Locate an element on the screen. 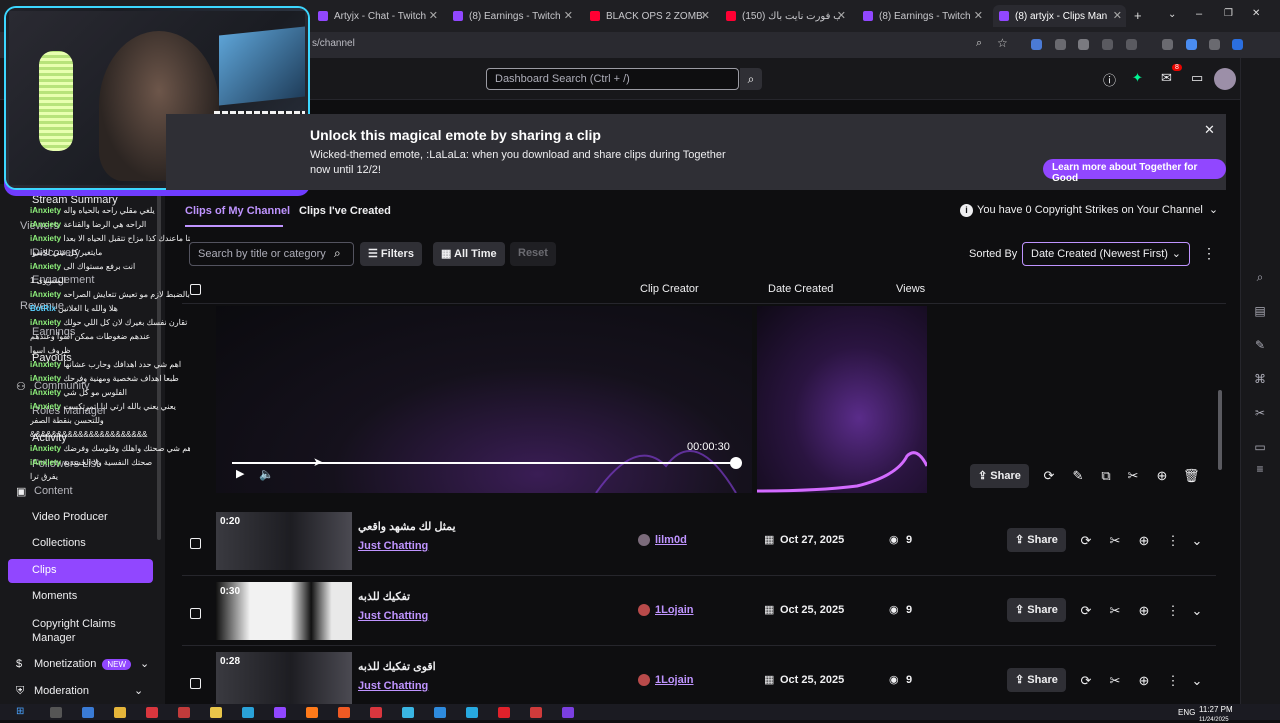  stream-icon: ▭ is located at coordinates (1260, 447).